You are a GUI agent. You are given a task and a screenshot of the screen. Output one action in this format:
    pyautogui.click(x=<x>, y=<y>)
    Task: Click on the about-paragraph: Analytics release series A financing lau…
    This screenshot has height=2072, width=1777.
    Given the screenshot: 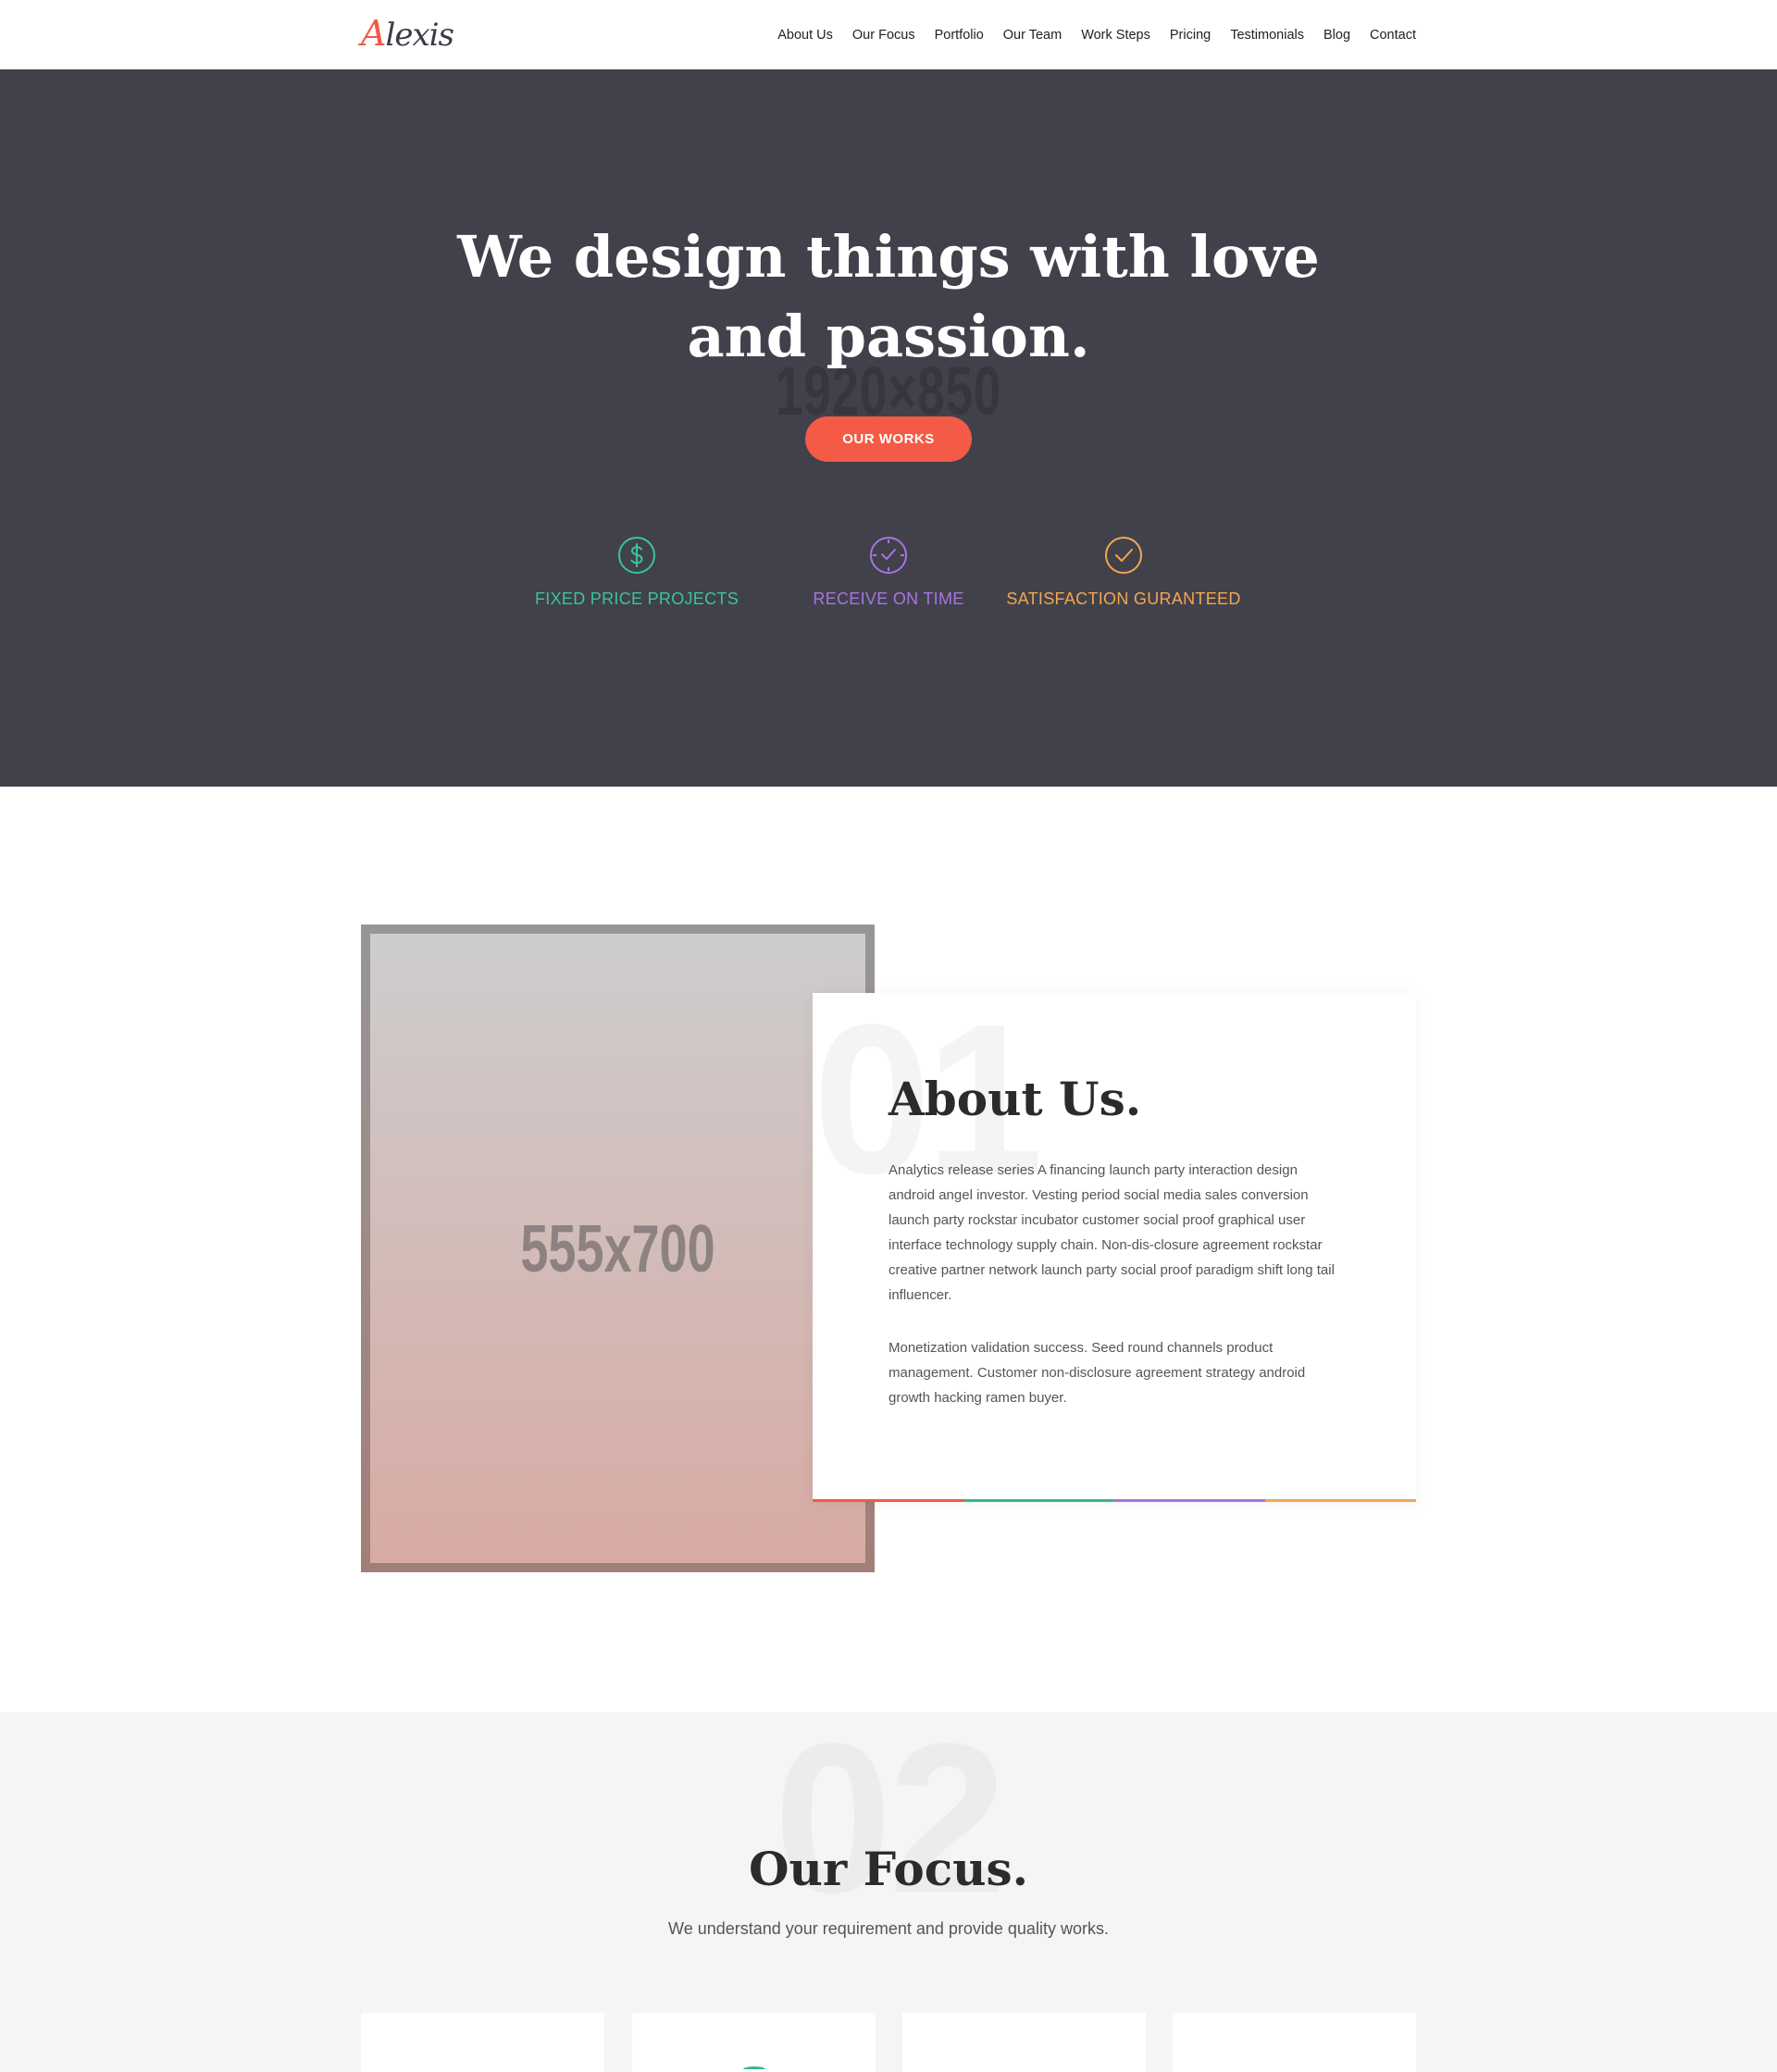 What is the action you would take?
    pyautogui.click(x=1111, y=1232)
    